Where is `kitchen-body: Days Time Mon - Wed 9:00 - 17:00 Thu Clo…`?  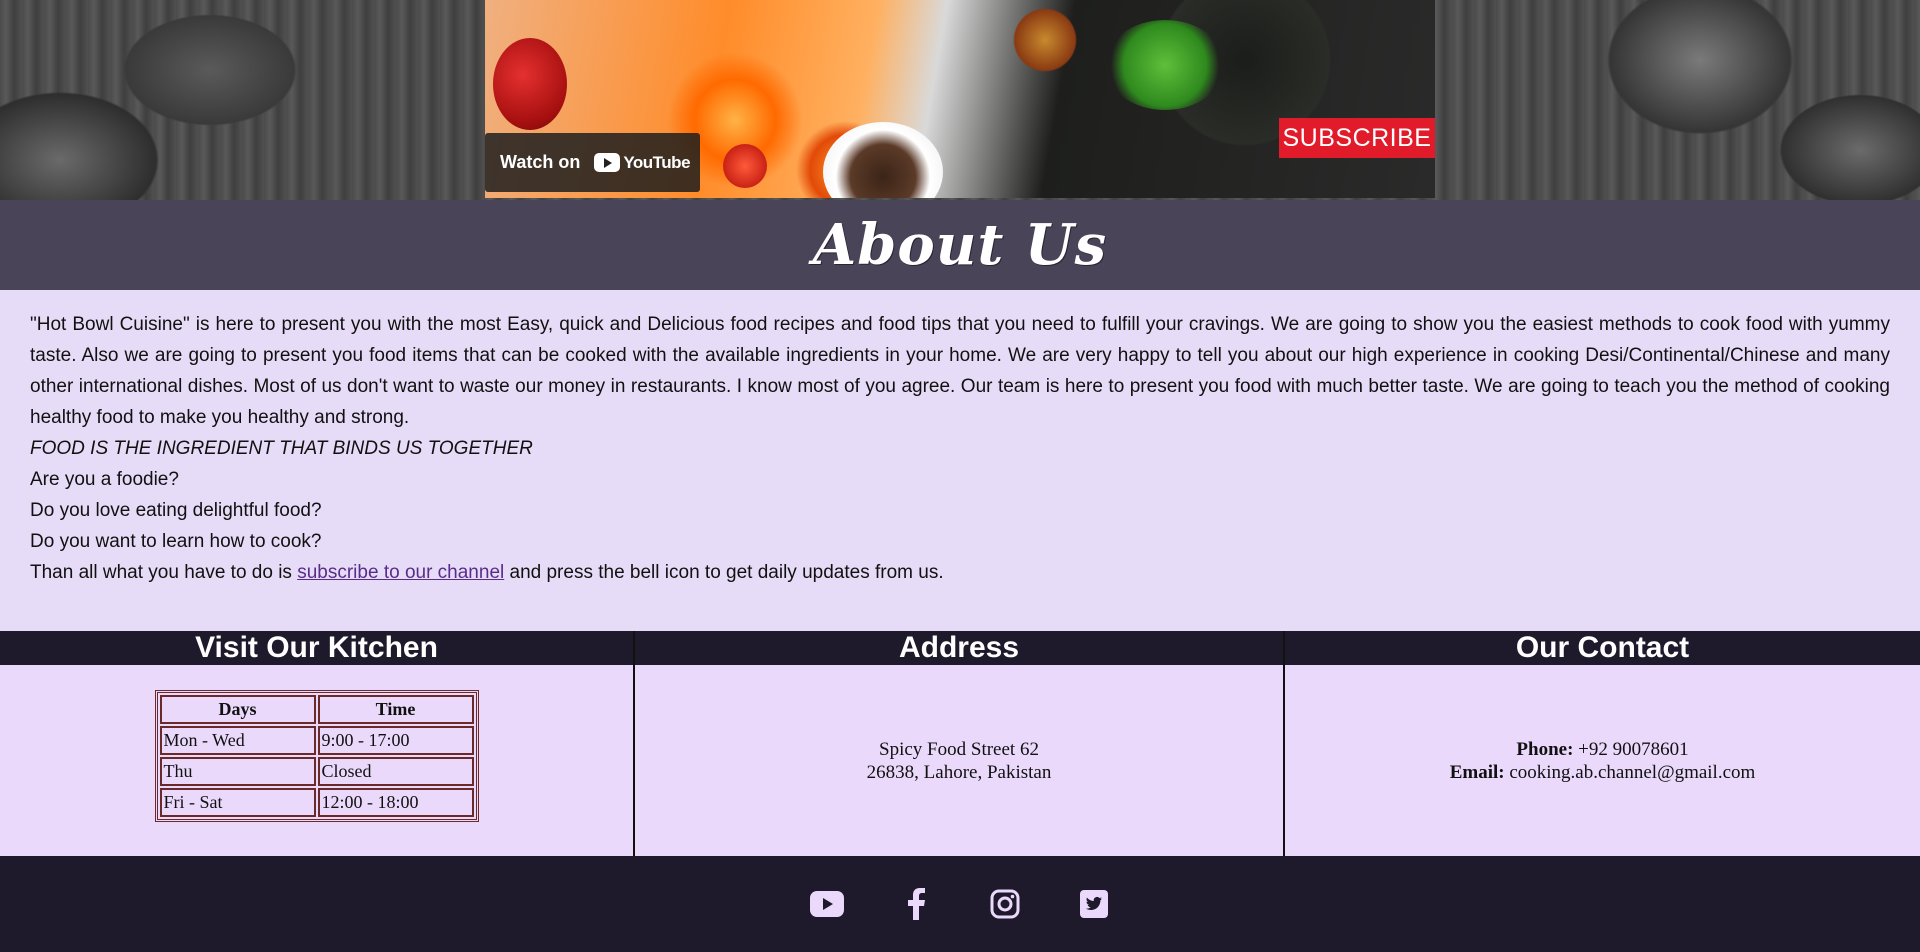 kitchen-body: Days Time Mon - Wed 9:00 - 17:00 Thu Clo… is located at coordinates (316, 760).